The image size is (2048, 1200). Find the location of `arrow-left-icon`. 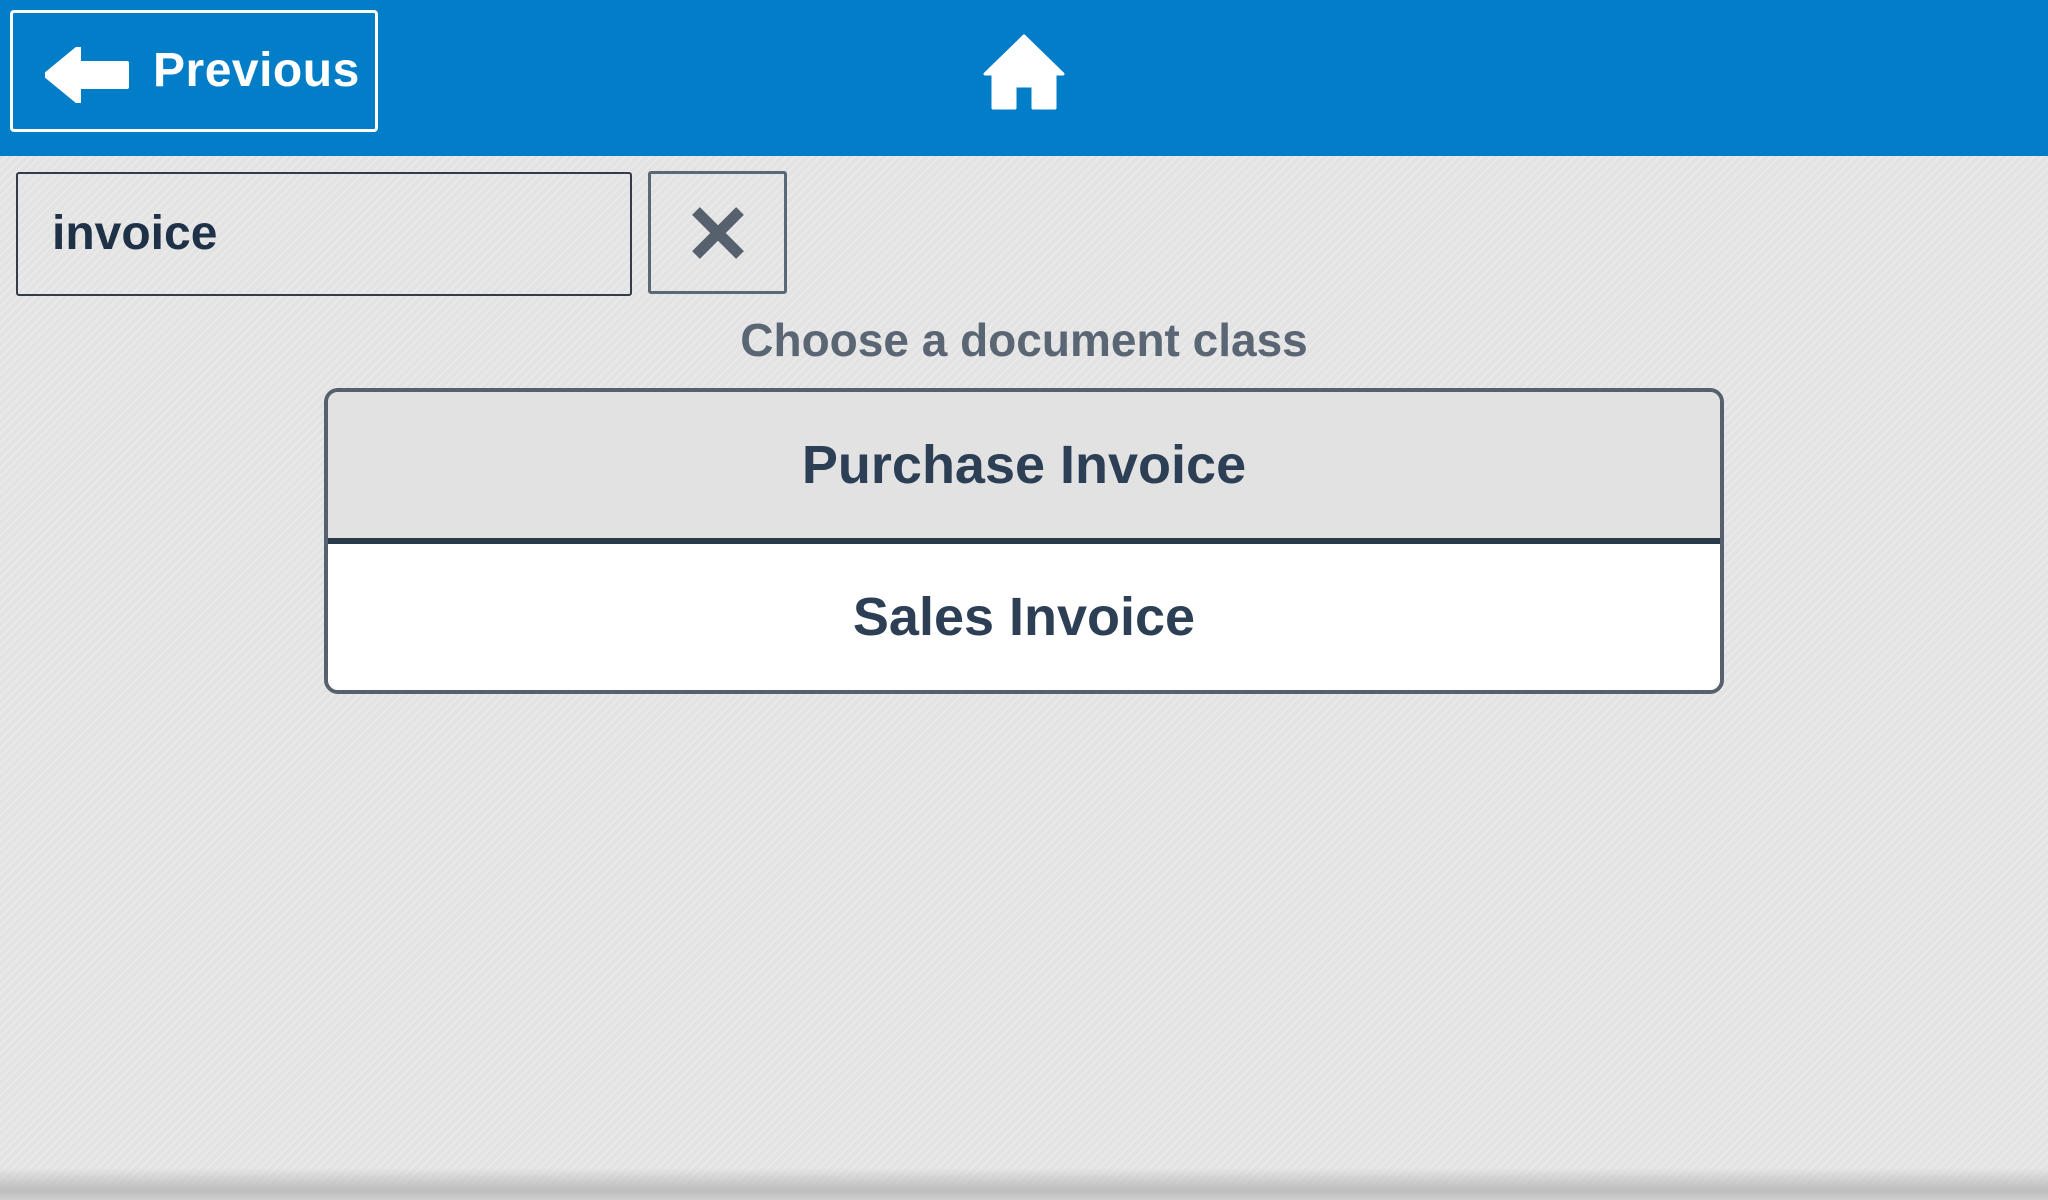

arrow-left-icon is located at coordinates (87, 75).